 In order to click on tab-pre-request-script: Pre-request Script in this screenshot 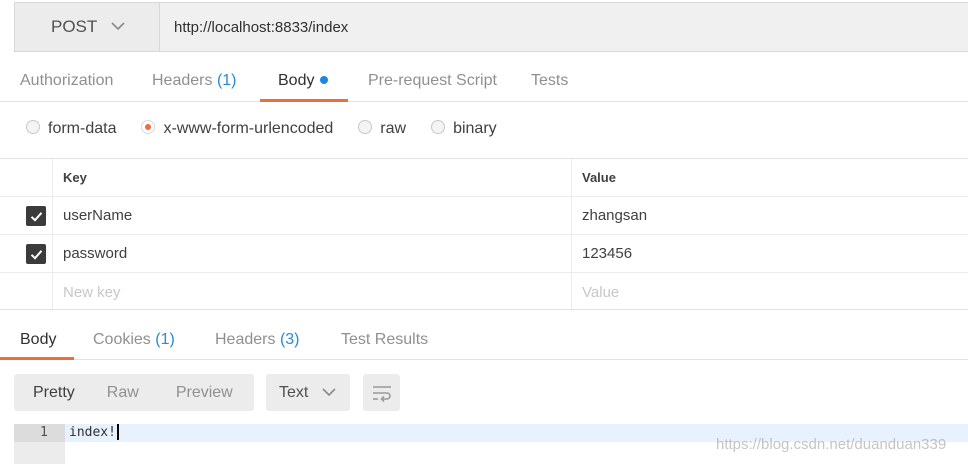, I will do `click(432, 87)`.